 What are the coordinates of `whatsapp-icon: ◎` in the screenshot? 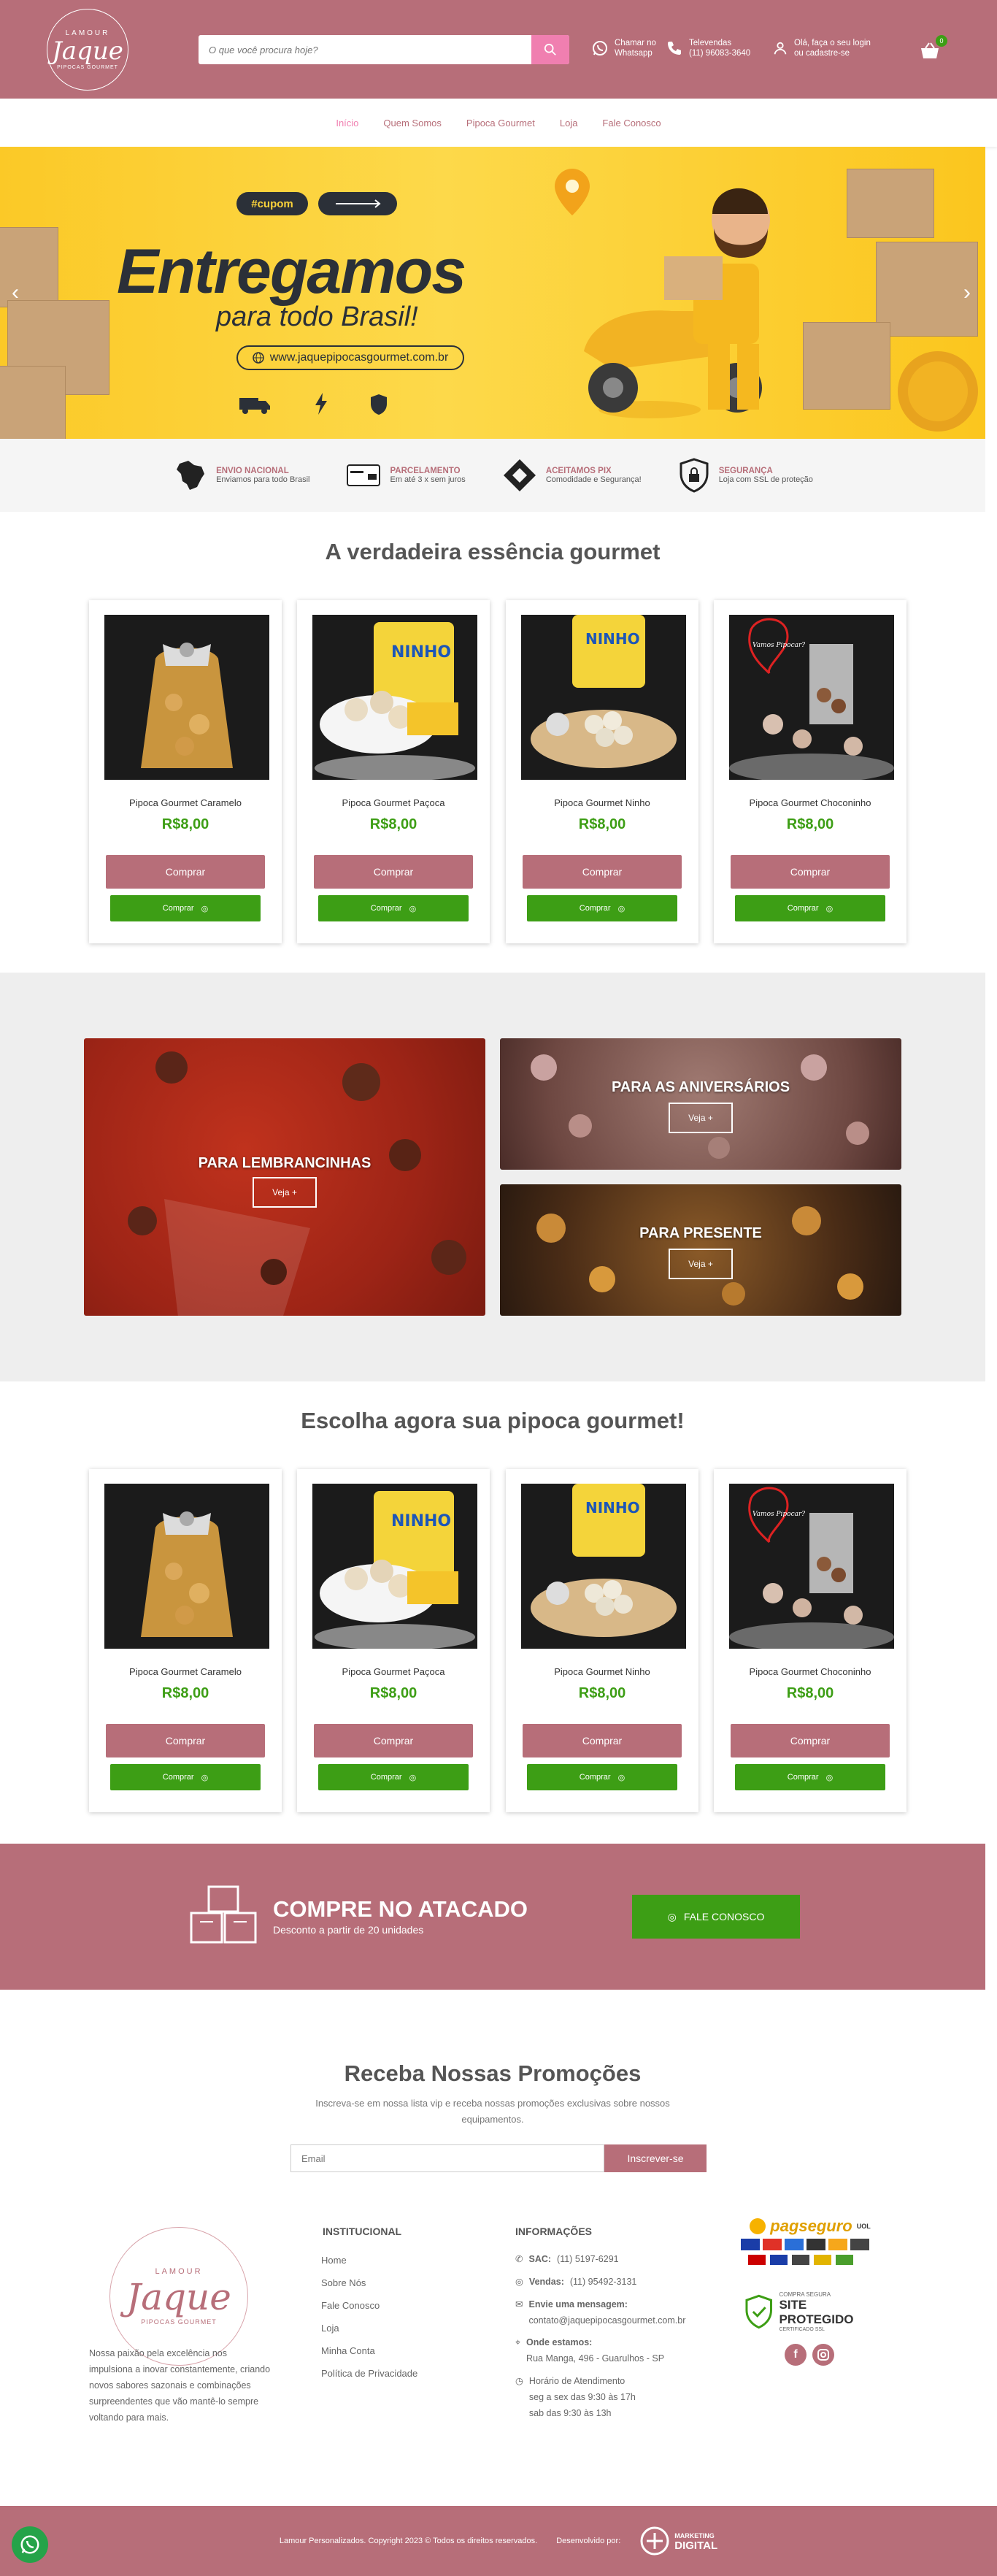 It's located at (621, 908).